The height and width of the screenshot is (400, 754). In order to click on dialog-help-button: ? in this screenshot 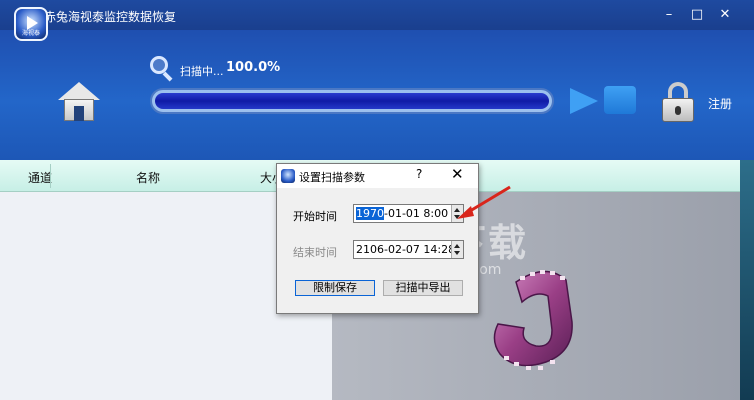, I will do `click(419, 174)`.